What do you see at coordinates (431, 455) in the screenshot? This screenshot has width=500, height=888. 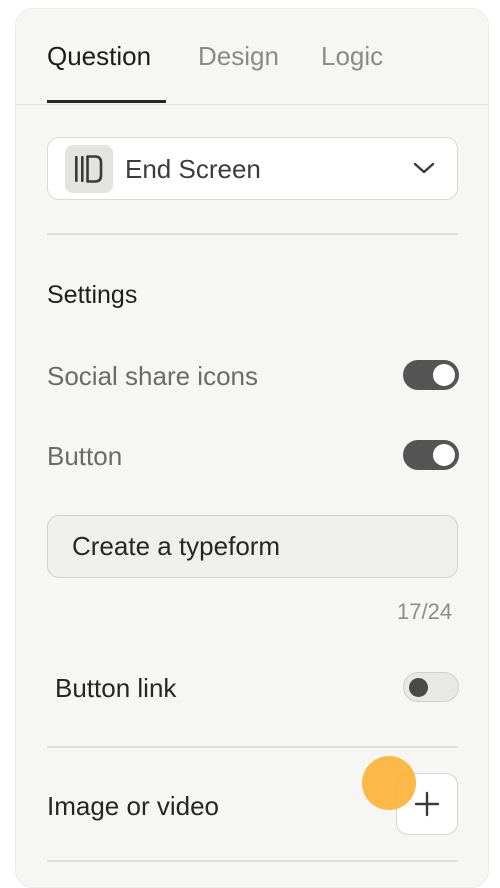 I see `button-toggle` at bounding box center [431, 455].